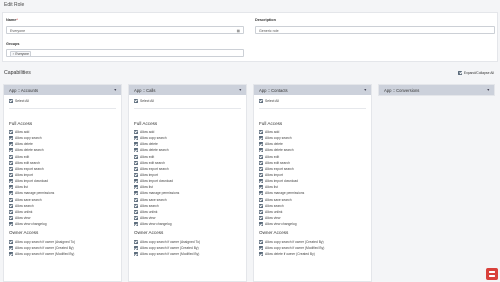 This screenshot has height=282, width=500. Describe the element at coordinates (17, 73) in the screenshot. I see `capabilities-title: Capabilities` at that location.